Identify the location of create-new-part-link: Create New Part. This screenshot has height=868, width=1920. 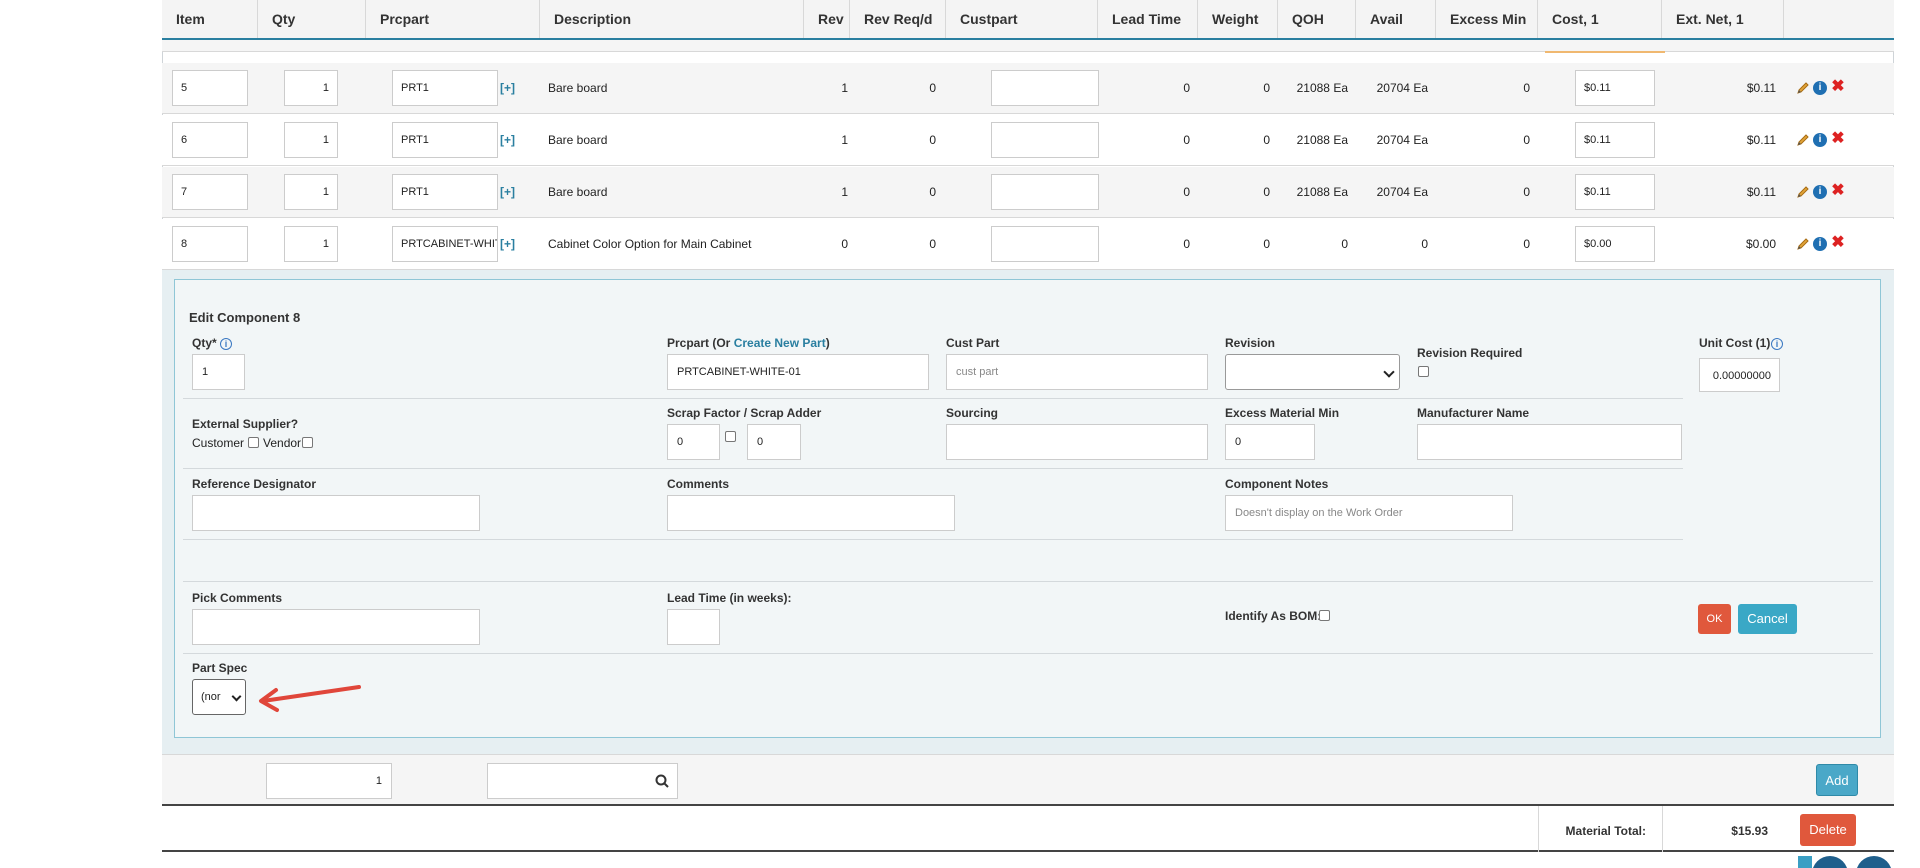
(780, 343).